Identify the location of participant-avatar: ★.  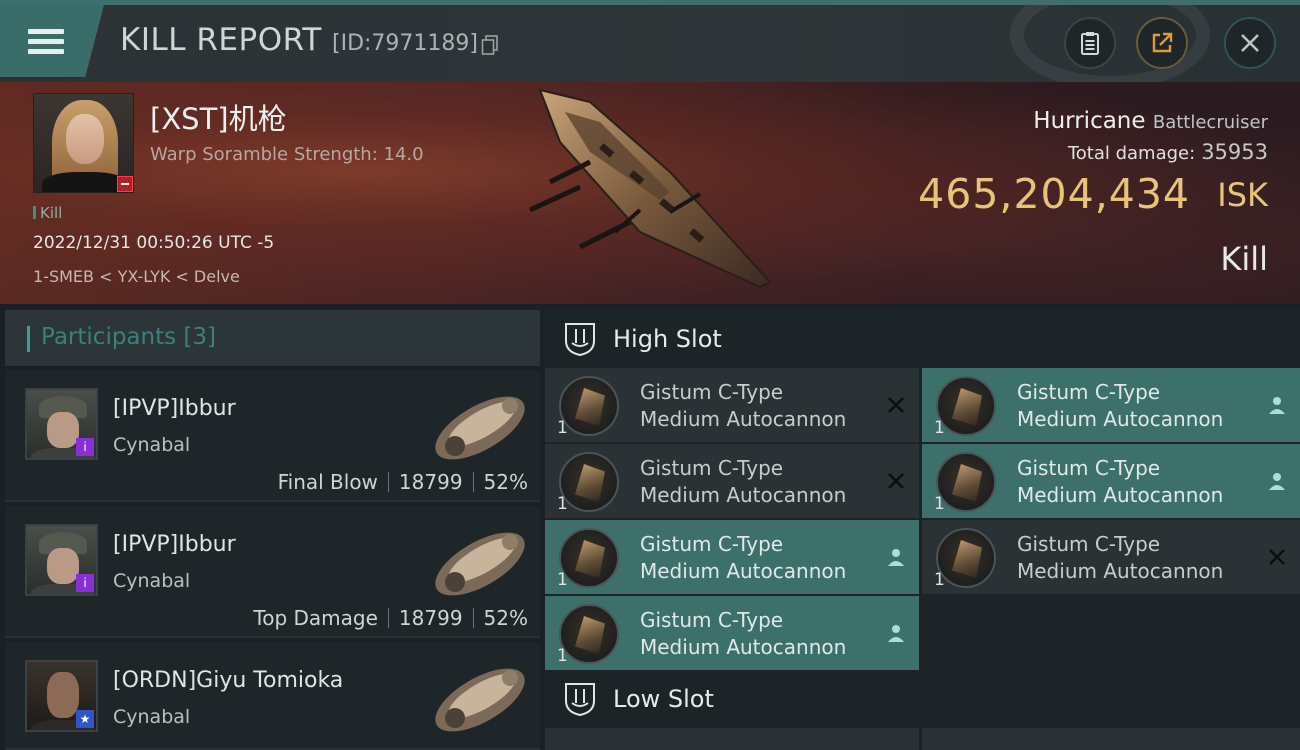
(61, 696).